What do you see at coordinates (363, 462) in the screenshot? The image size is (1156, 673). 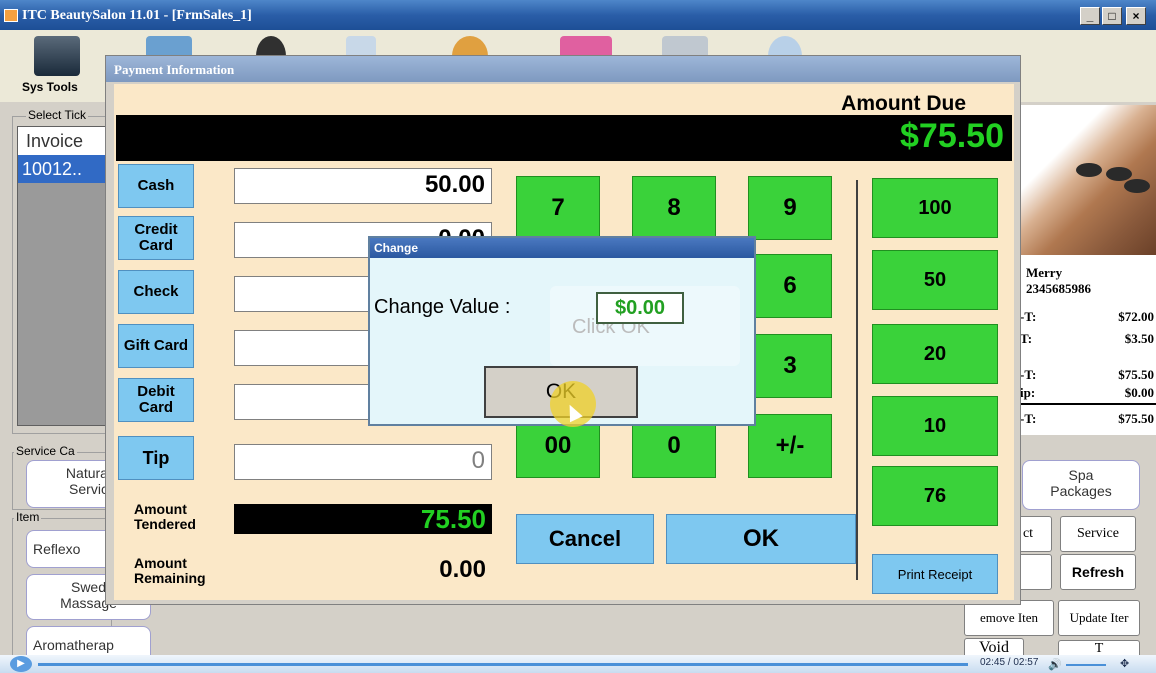 I see `tip-field: 0` at bounding box center [363, 462].